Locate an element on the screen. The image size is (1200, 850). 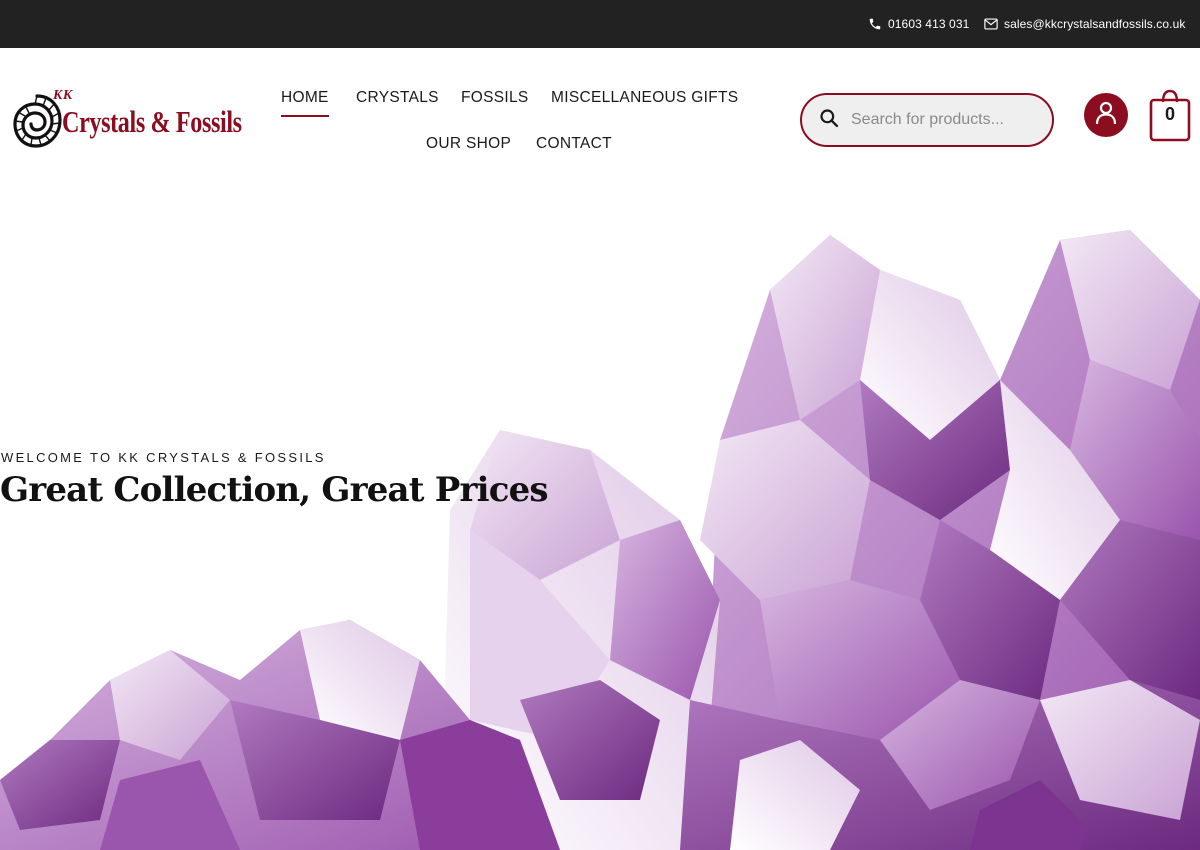
account-button is located at coordinates (1106, 115).